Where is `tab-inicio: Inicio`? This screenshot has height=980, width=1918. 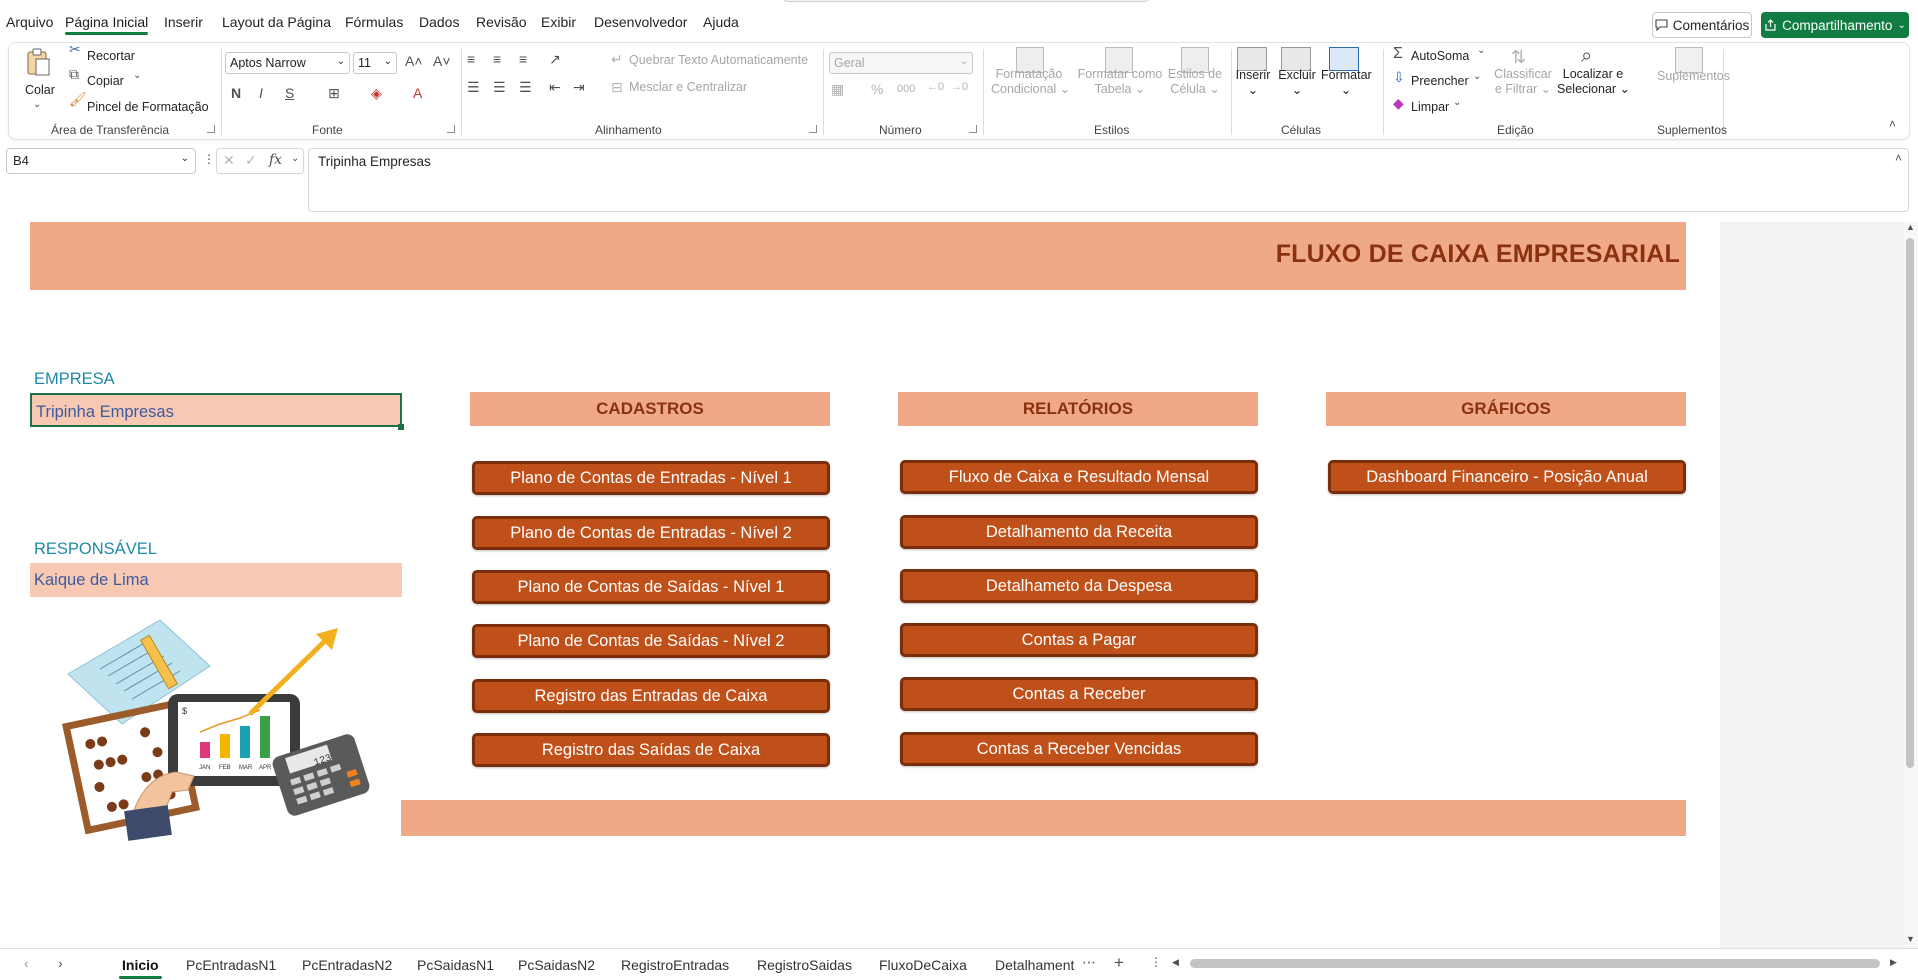 tab-inicio: Inicio is located at coordinates (140, 968).